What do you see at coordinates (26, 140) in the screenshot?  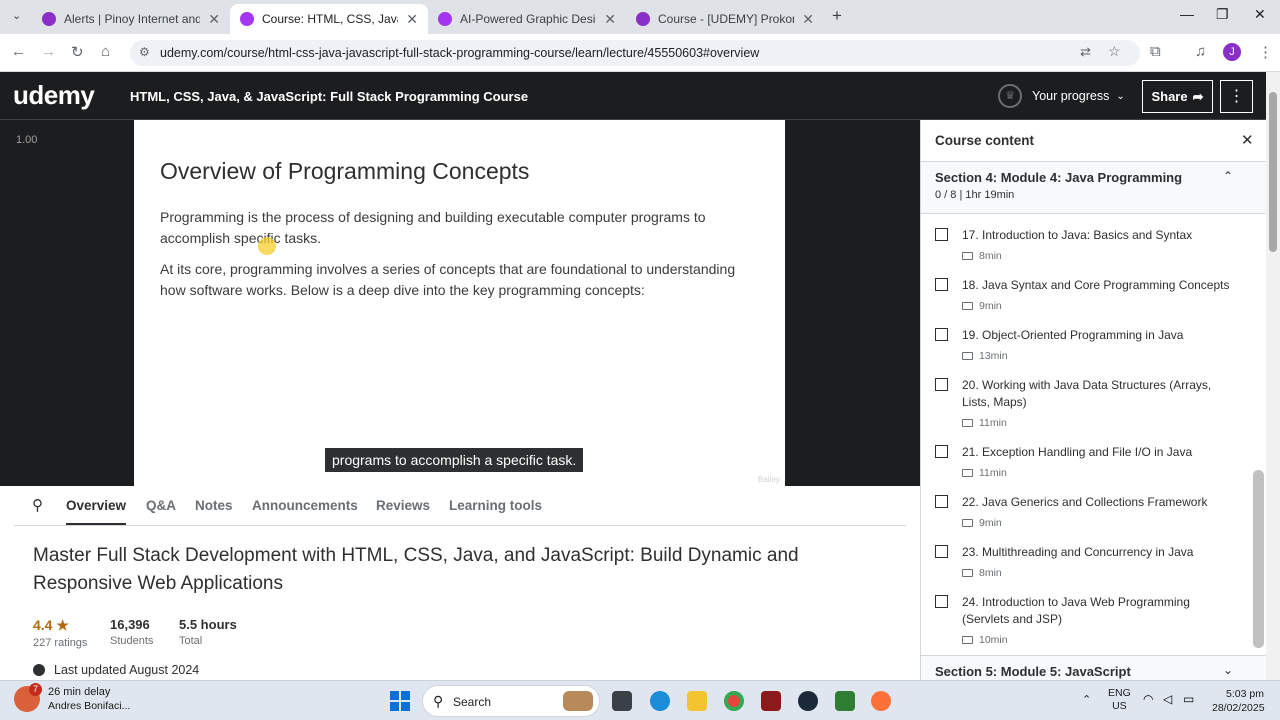 I see `playback-speed: 1.00` at bounding box center [26, 140].